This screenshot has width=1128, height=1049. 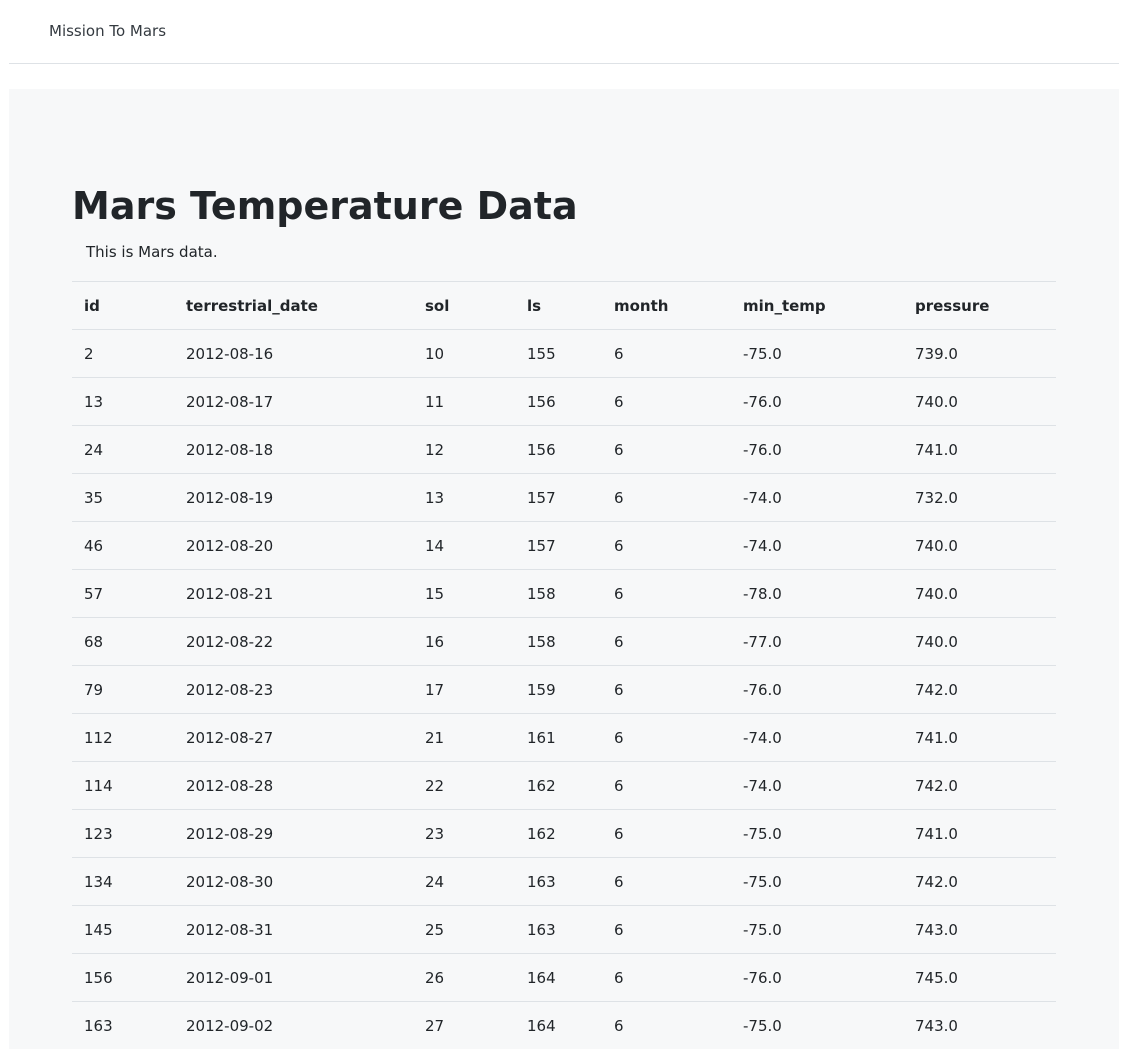 What do you see at coordinates (325, 207) in the screenshot?
I see `page-title: Mars Temperature Data` at bounding box center [325, 207].